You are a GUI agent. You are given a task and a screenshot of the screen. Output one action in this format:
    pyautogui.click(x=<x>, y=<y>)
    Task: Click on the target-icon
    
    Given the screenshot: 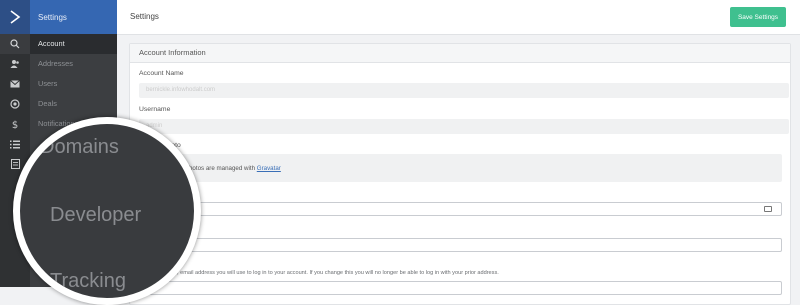 What is the action you would take?
    pyautogui.click(x=15, y=104)
    